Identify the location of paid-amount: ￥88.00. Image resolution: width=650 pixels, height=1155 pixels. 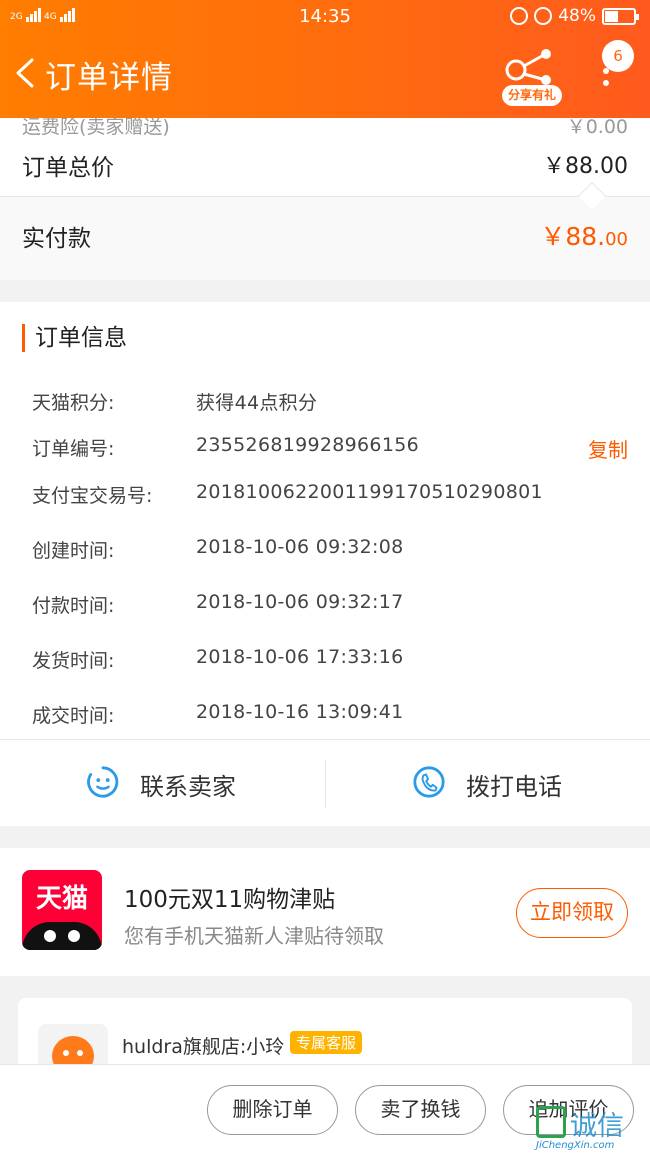
(584, 236).